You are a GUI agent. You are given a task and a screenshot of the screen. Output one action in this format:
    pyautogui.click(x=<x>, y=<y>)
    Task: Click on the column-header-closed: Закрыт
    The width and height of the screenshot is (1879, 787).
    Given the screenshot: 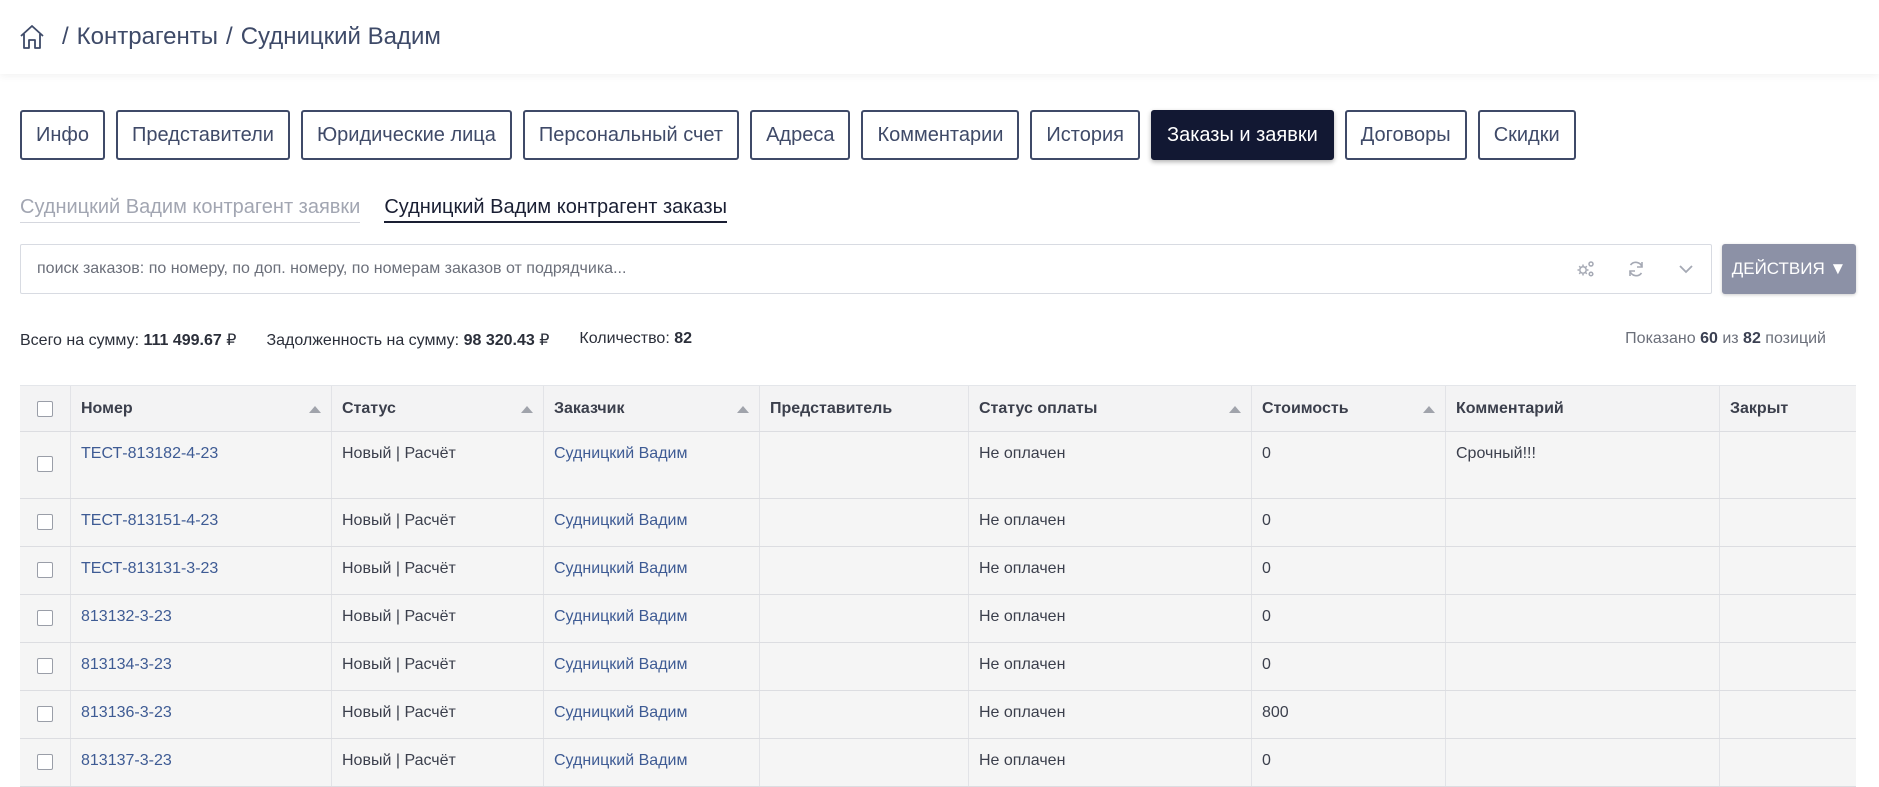 What is the action you would take?
    pyautogui.click(x=1759, y=408)
    